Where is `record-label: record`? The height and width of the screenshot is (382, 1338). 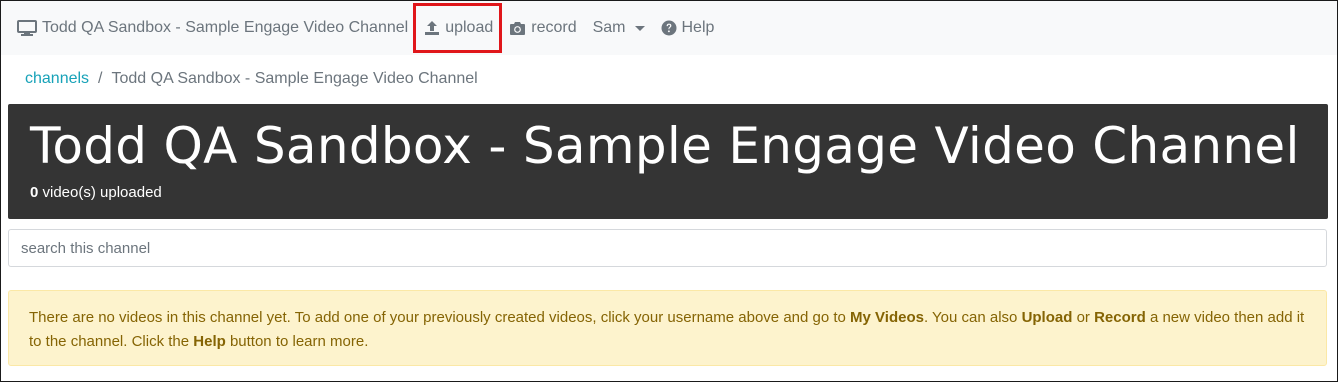 record-label: record is located at coordinates (554, 27).